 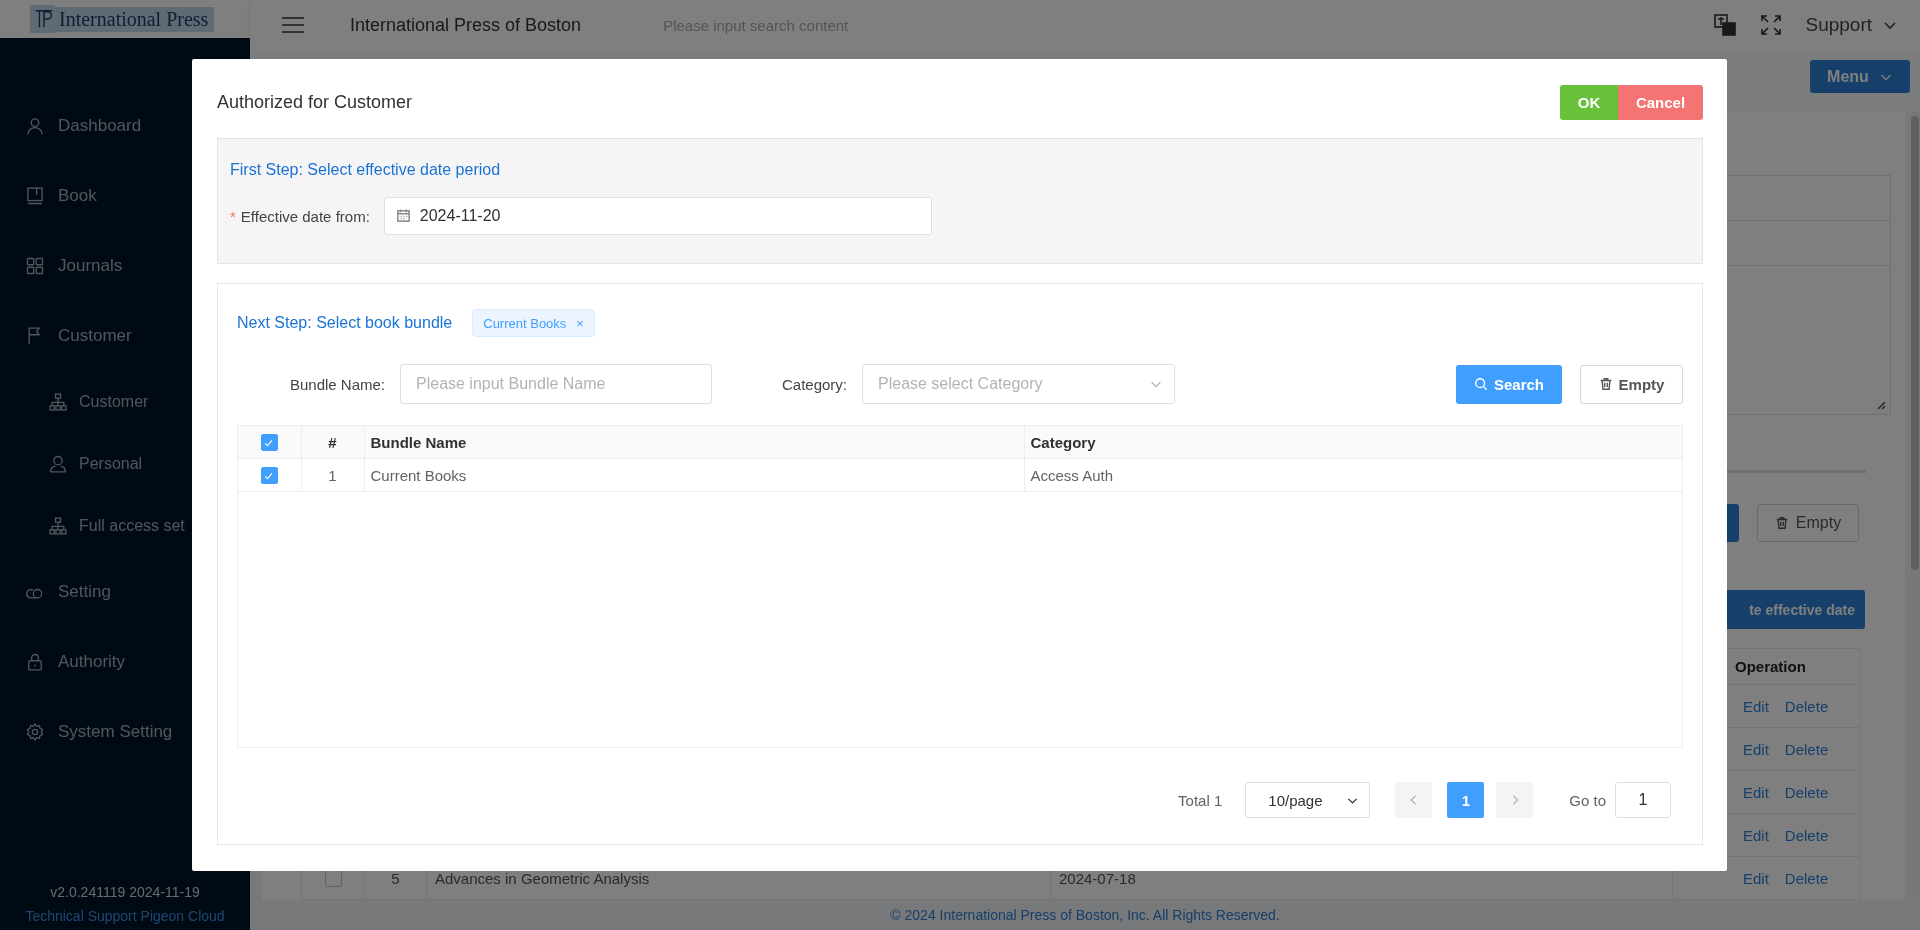 What do you see at coordinates (657, 216) in the screenshot?
I see `date-field: 2024-11-20` at bounding box center [657, 216].